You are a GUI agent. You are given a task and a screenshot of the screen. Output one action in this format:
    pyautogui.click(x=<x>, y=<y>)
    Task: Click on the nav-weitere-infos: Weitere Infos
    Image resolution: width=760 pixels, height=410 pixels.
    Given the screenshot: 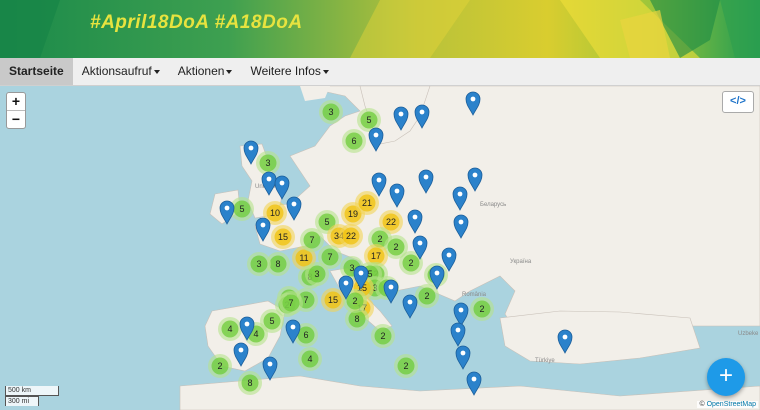 What is the action you would take?
    pyautogui.click(x=289, y=71)
    